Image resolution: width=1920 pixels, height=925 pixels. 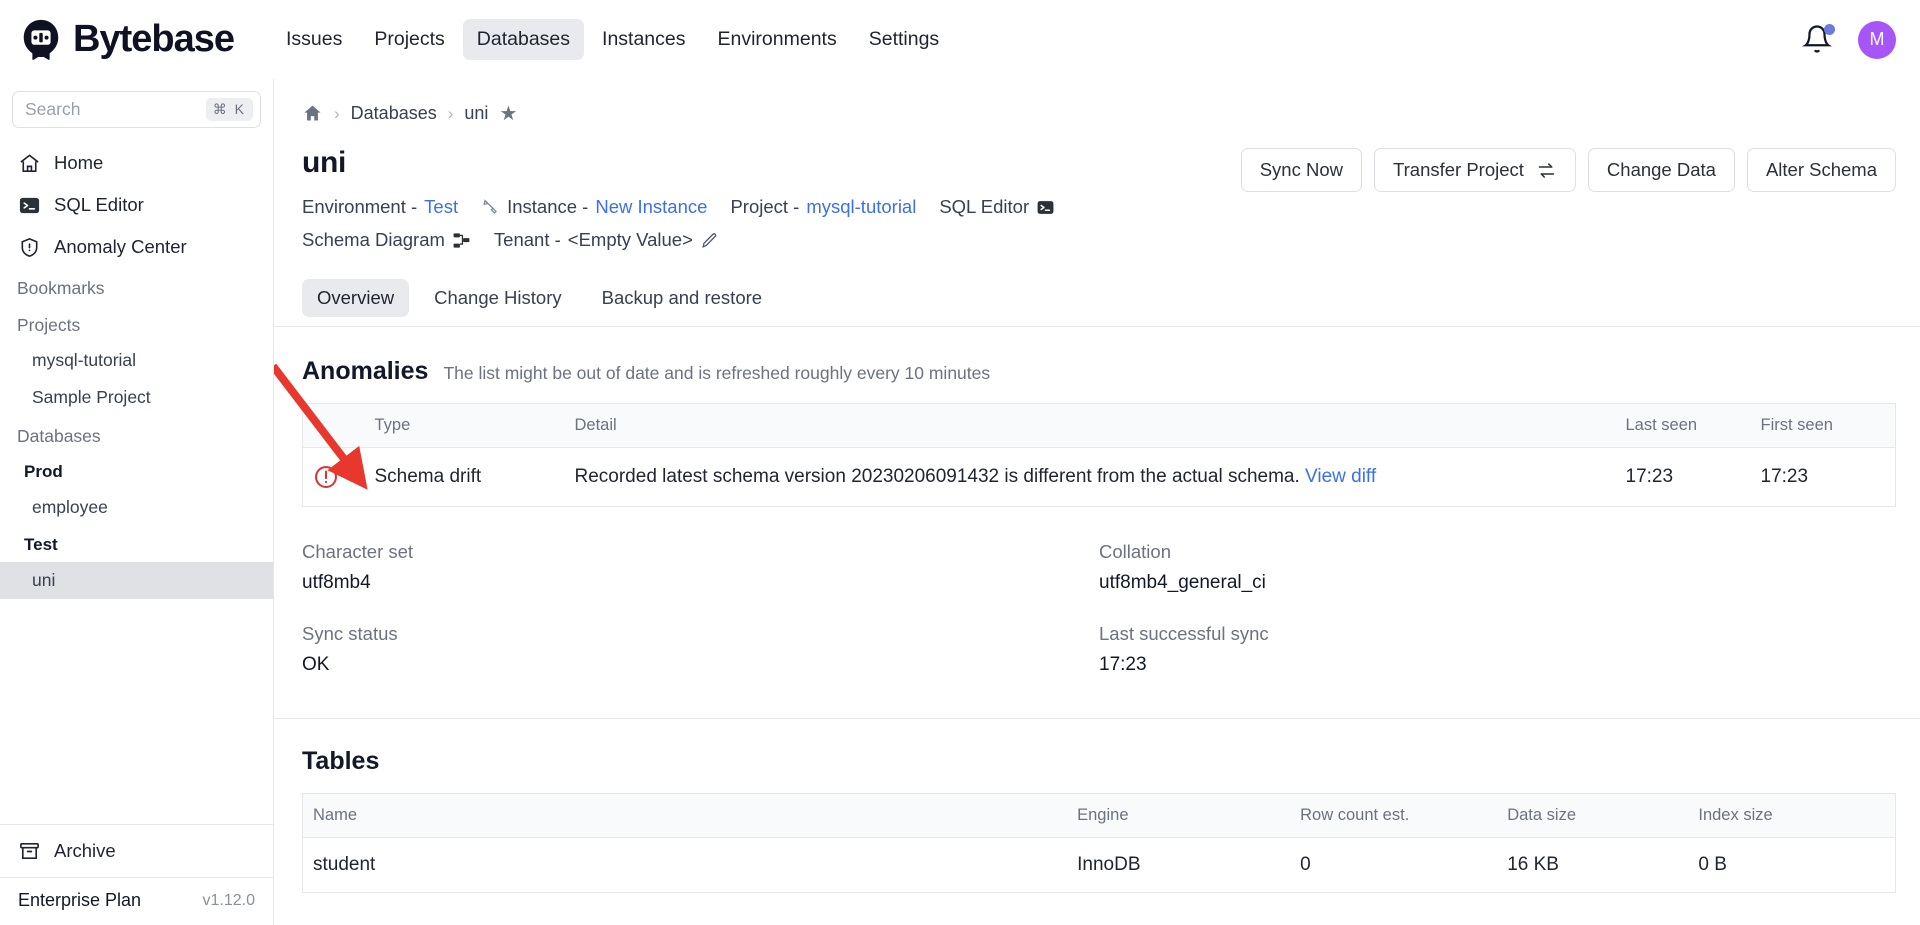 What do you see at coordinates (523, 39) in the screenshot?
I see `nav-item-databases: Databases` at bounding box center [523, 39].